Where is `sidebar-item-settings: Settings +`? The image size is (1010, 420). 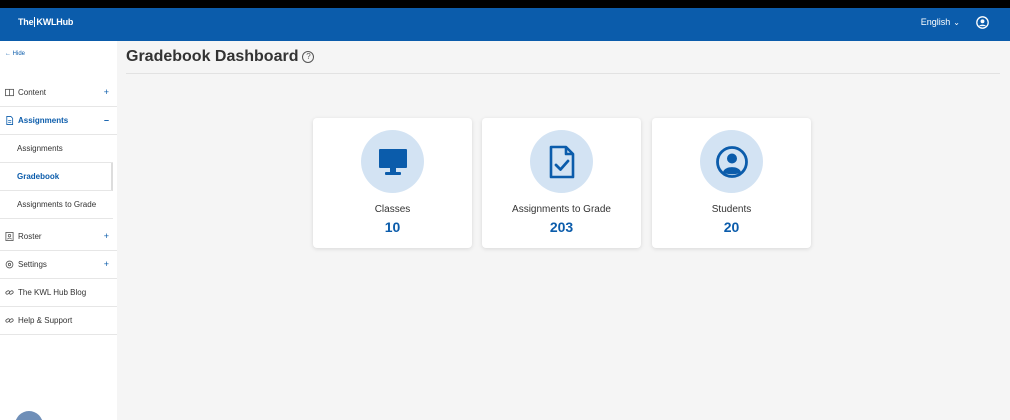 sidebar-item-settings: Settings + is located at coordinates (58, 265).